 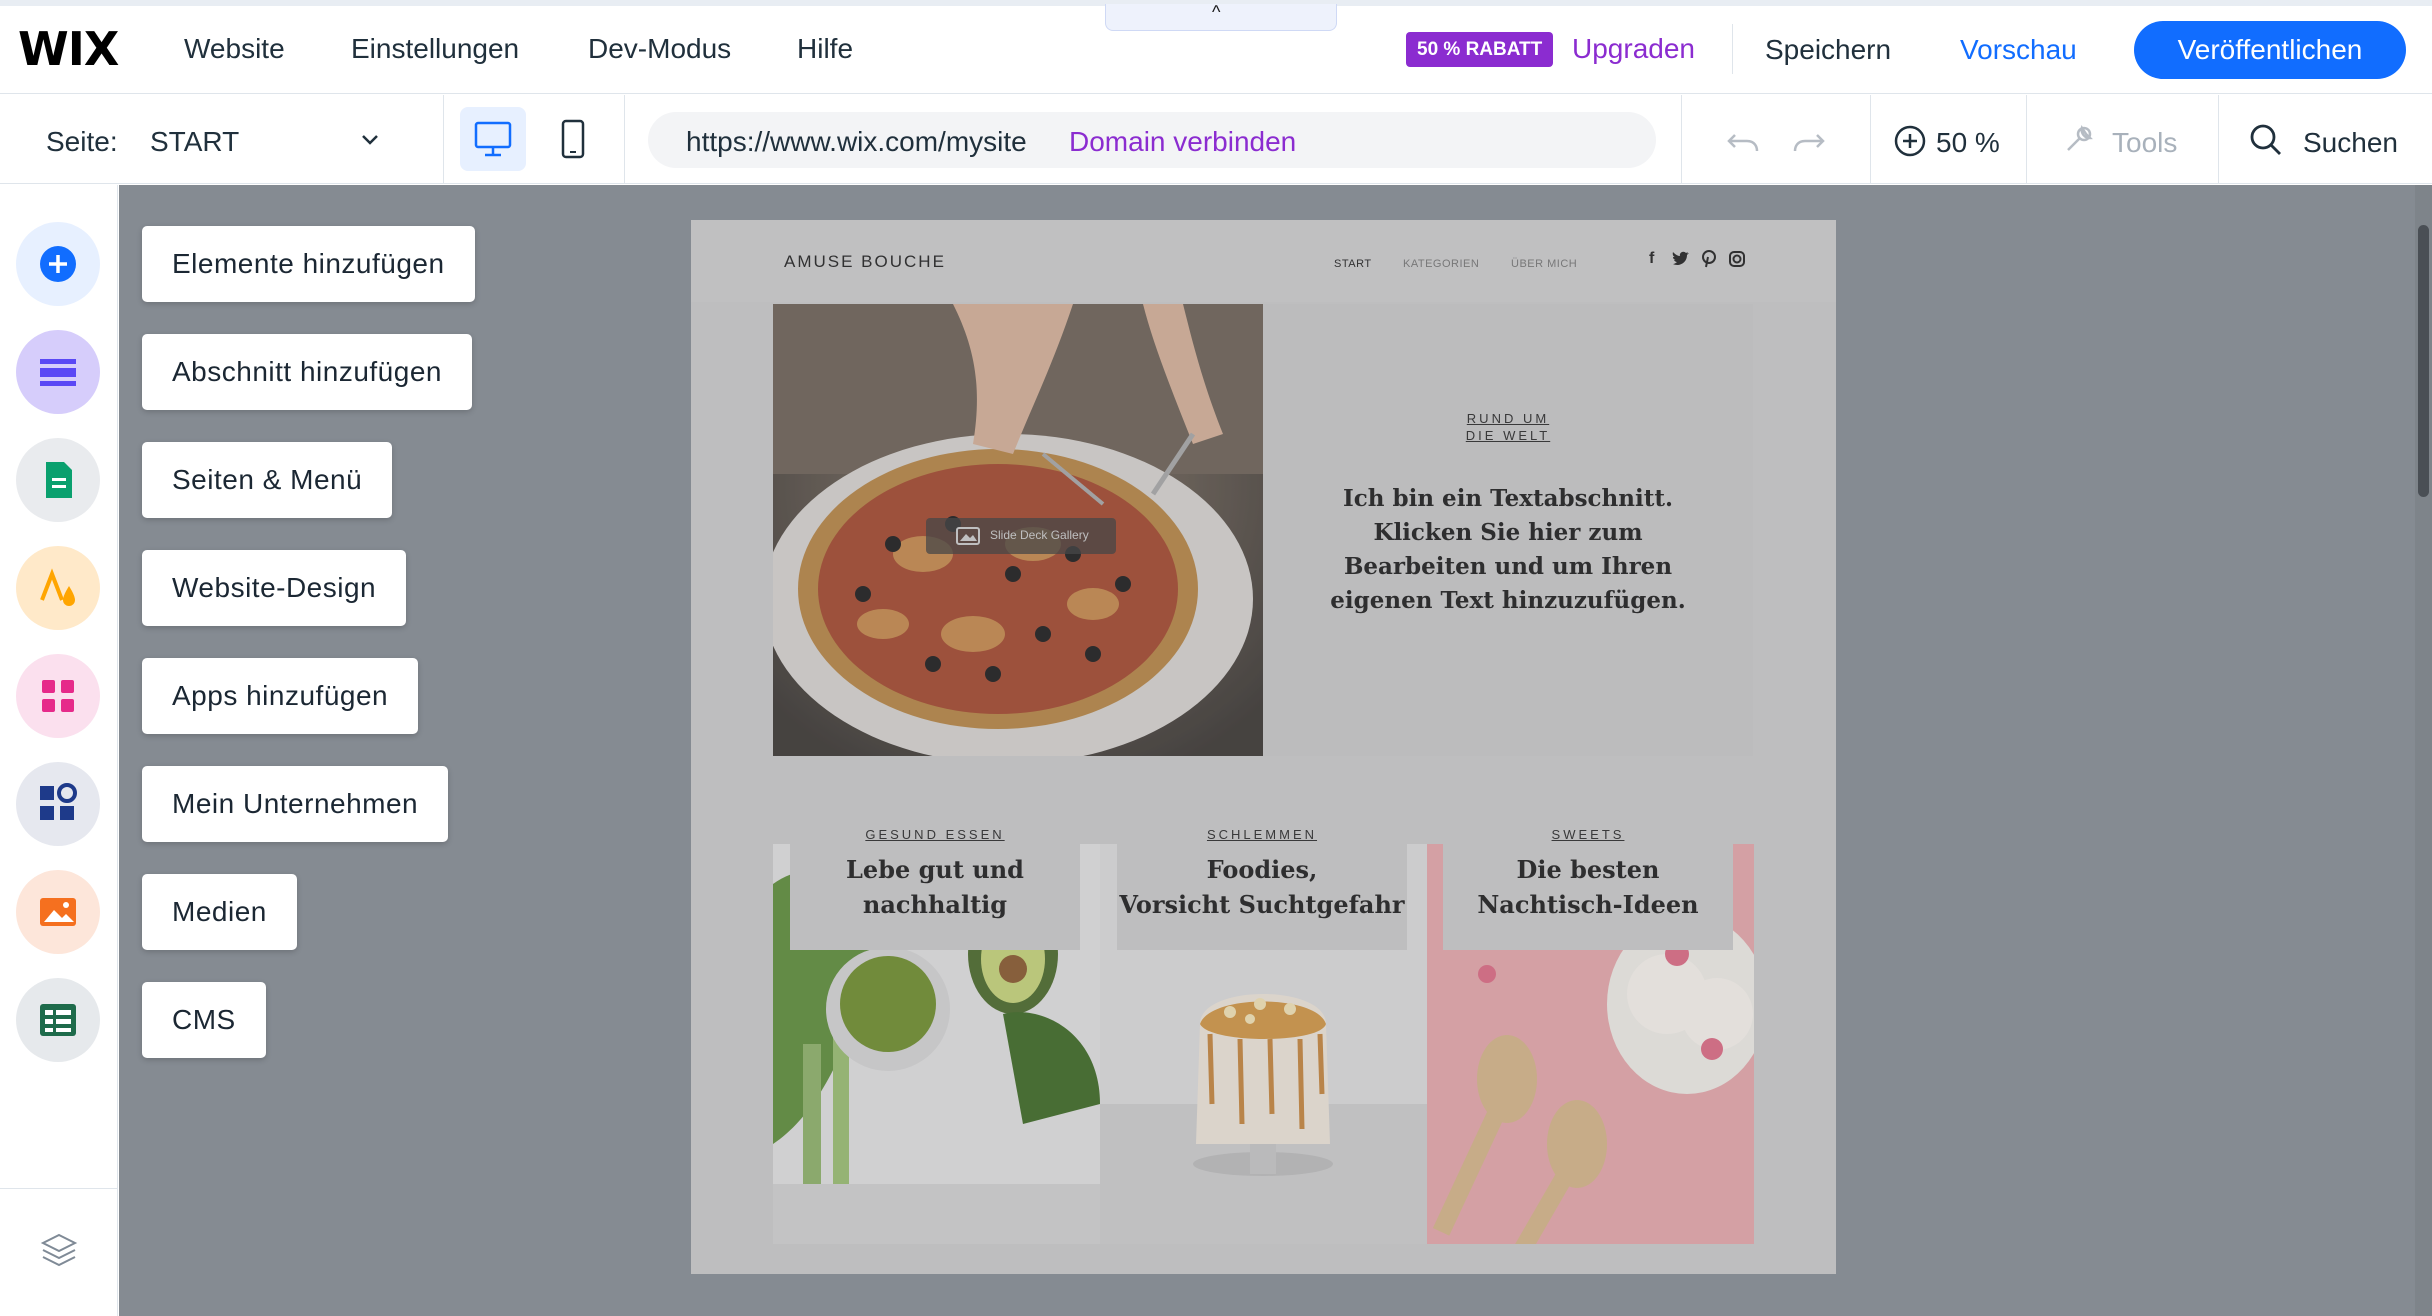 What do you see at coordinates (1588, 869) in the screenshot?
I see `card-sweets-title-1: Die besten` at bounding box center [1588, 869].